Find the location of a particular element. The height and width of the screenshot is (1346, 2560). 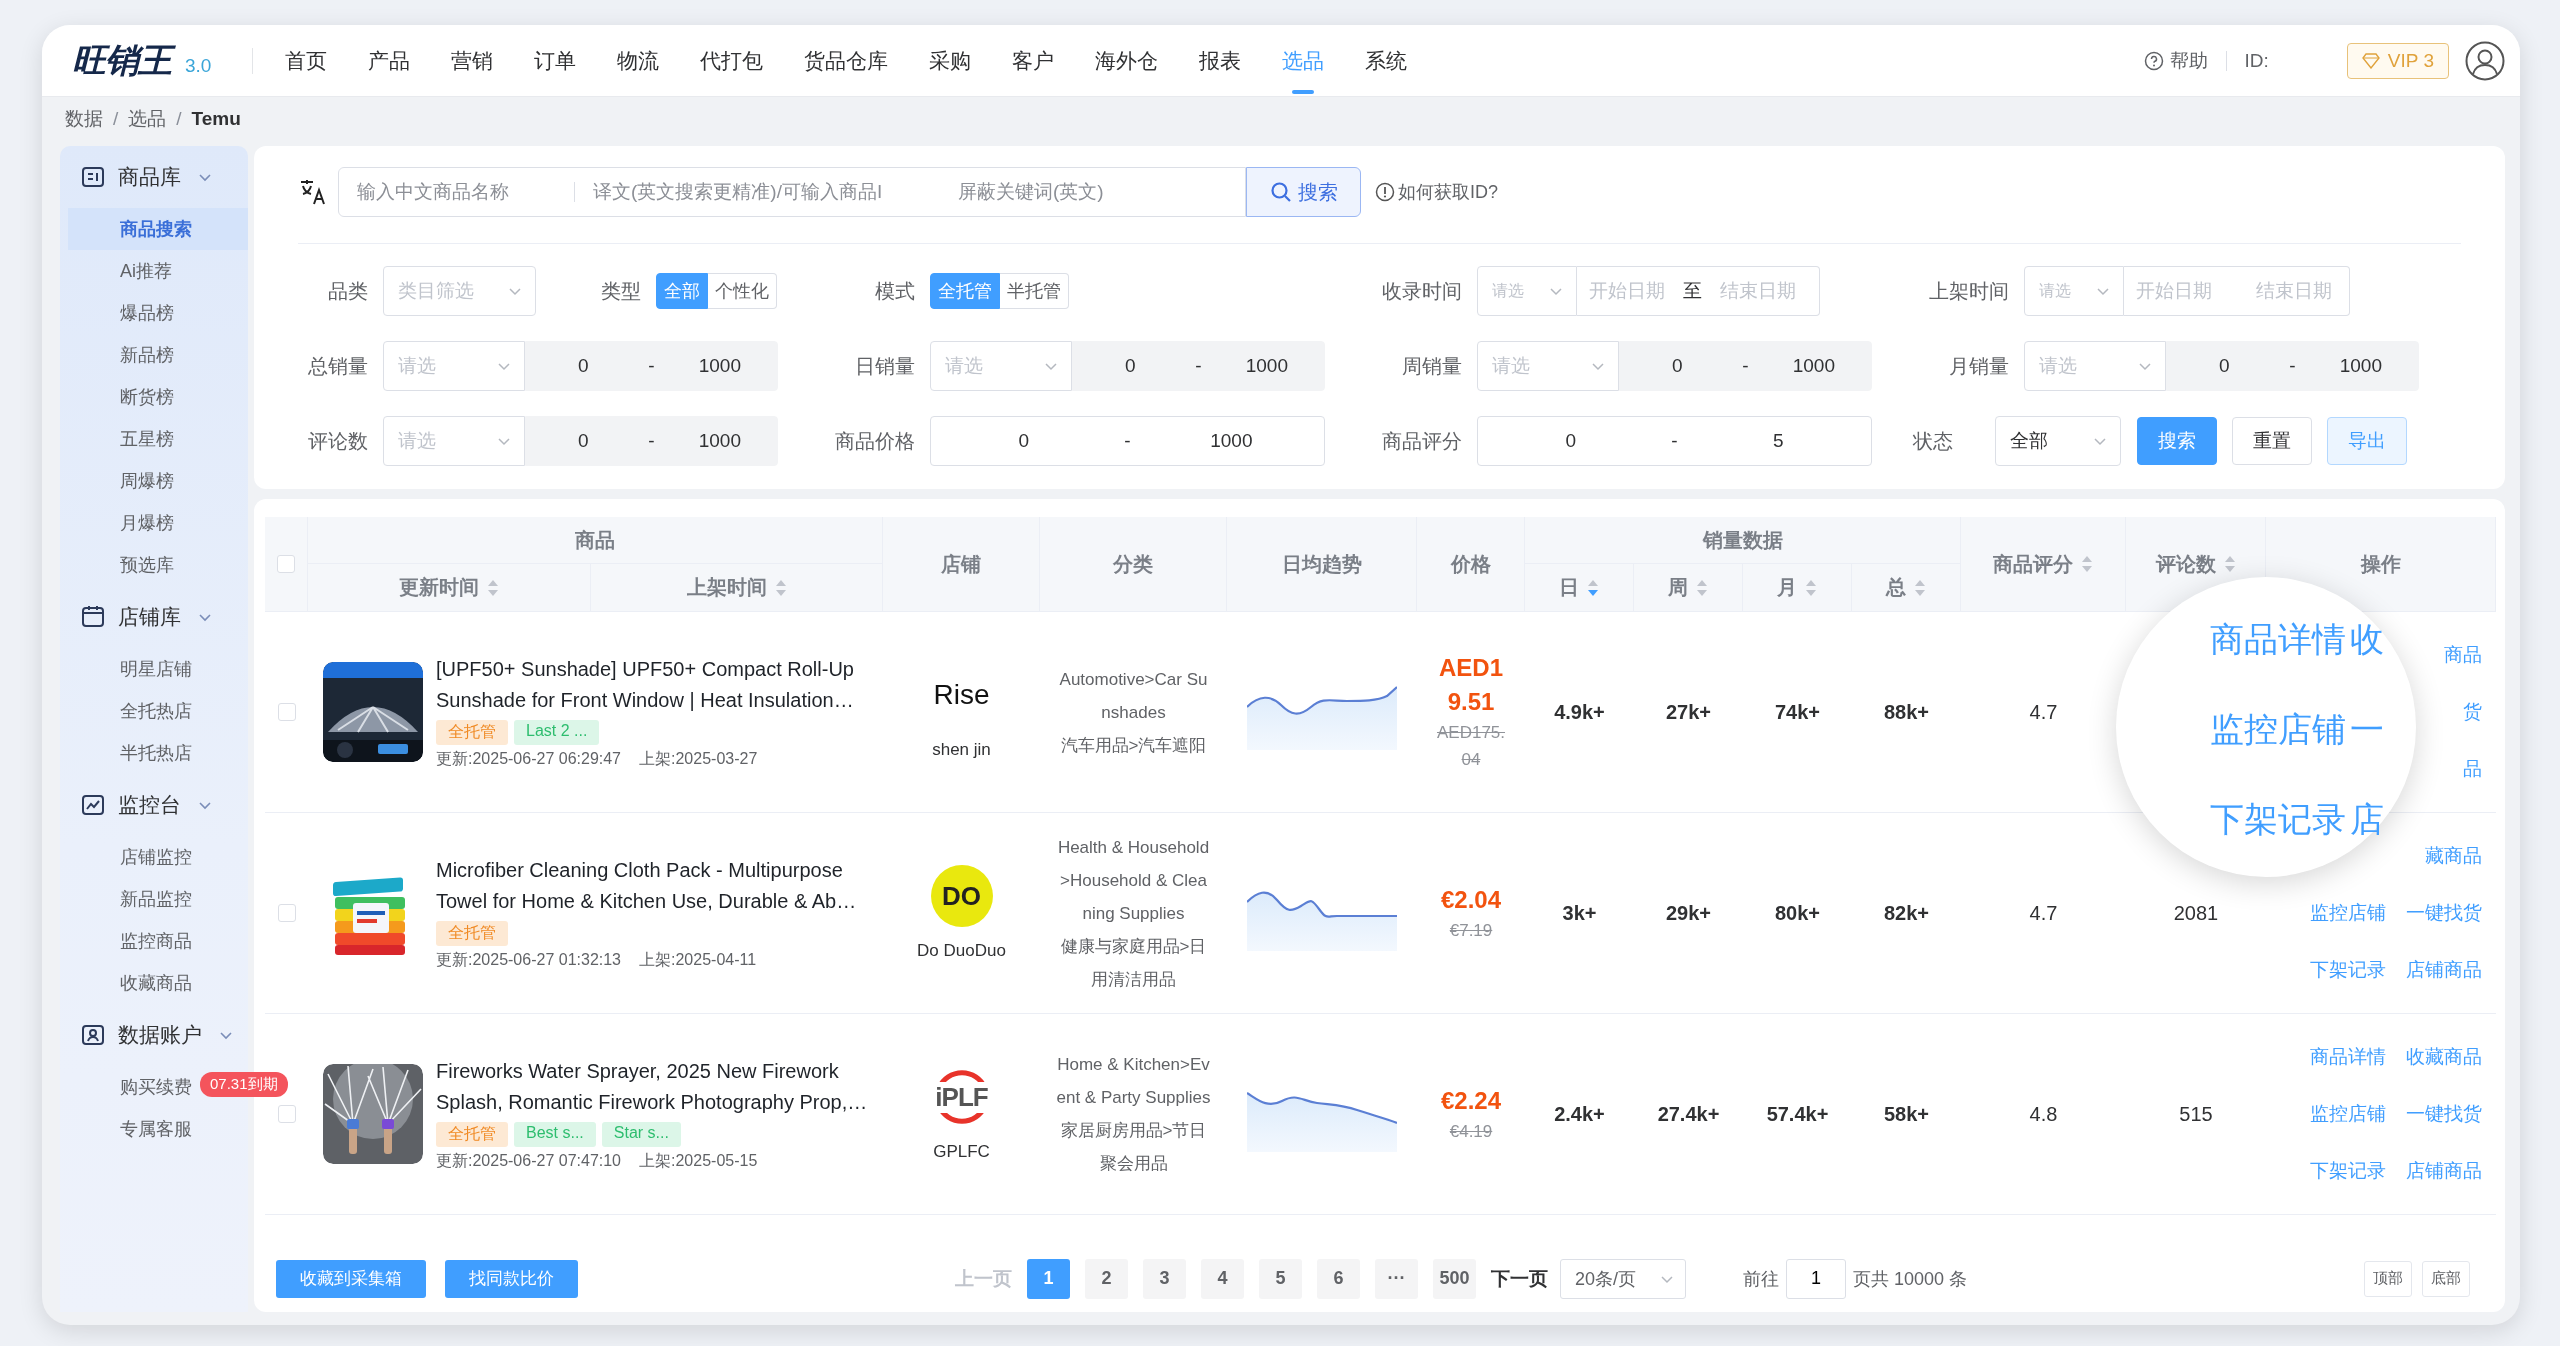

page-size-select: 20条/页 is located at coordinates (1623, 1278).